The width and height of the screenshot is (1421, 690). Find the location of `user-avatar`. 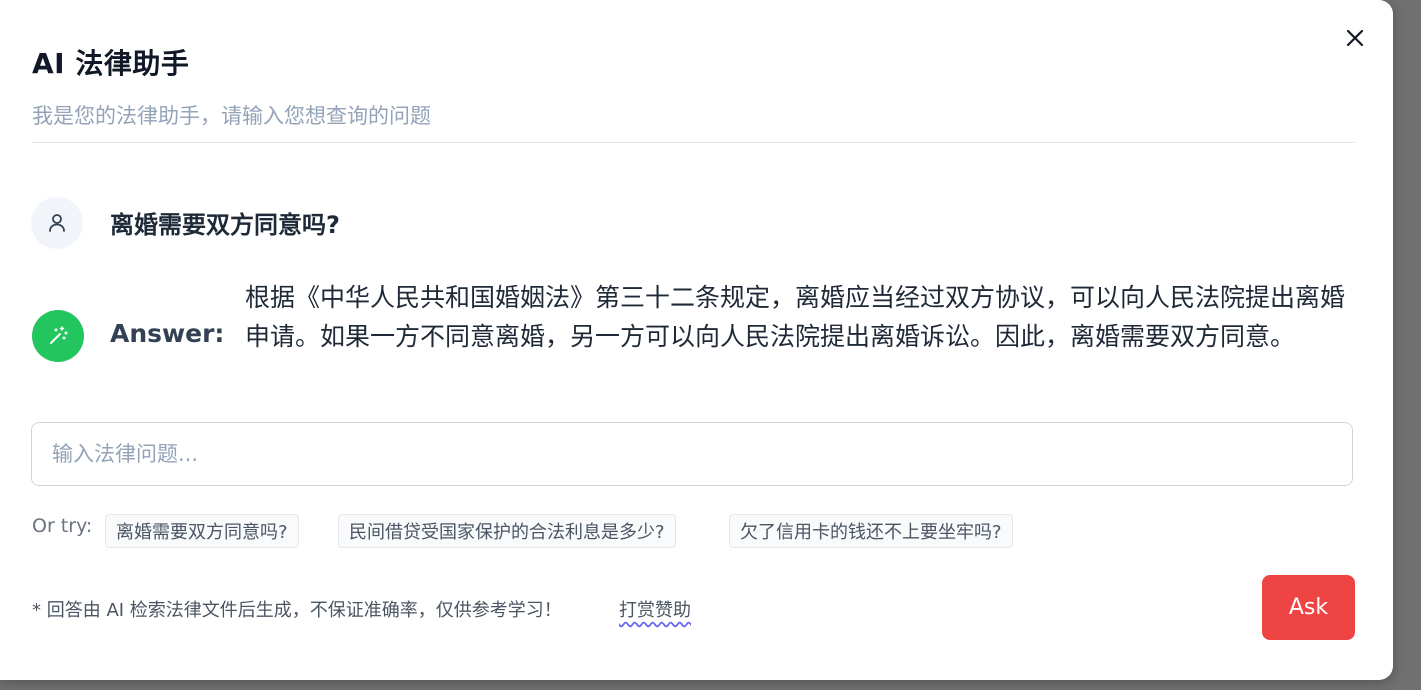

user-avatar is located at coordinates (57, 223).